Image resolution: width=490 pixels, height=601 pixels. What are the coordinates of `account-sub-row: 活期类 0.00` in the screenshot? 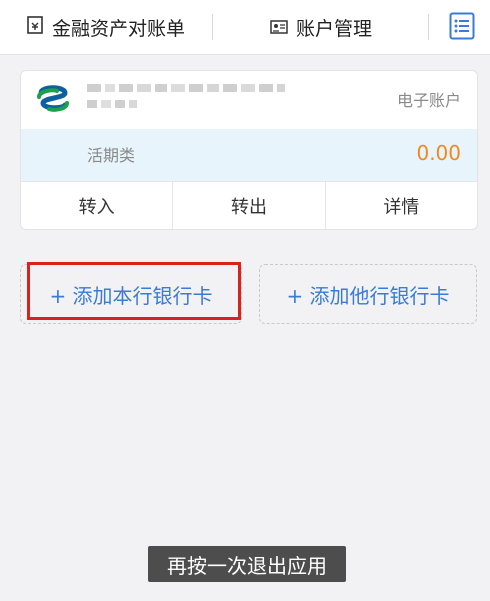 It's located at (249, 155).